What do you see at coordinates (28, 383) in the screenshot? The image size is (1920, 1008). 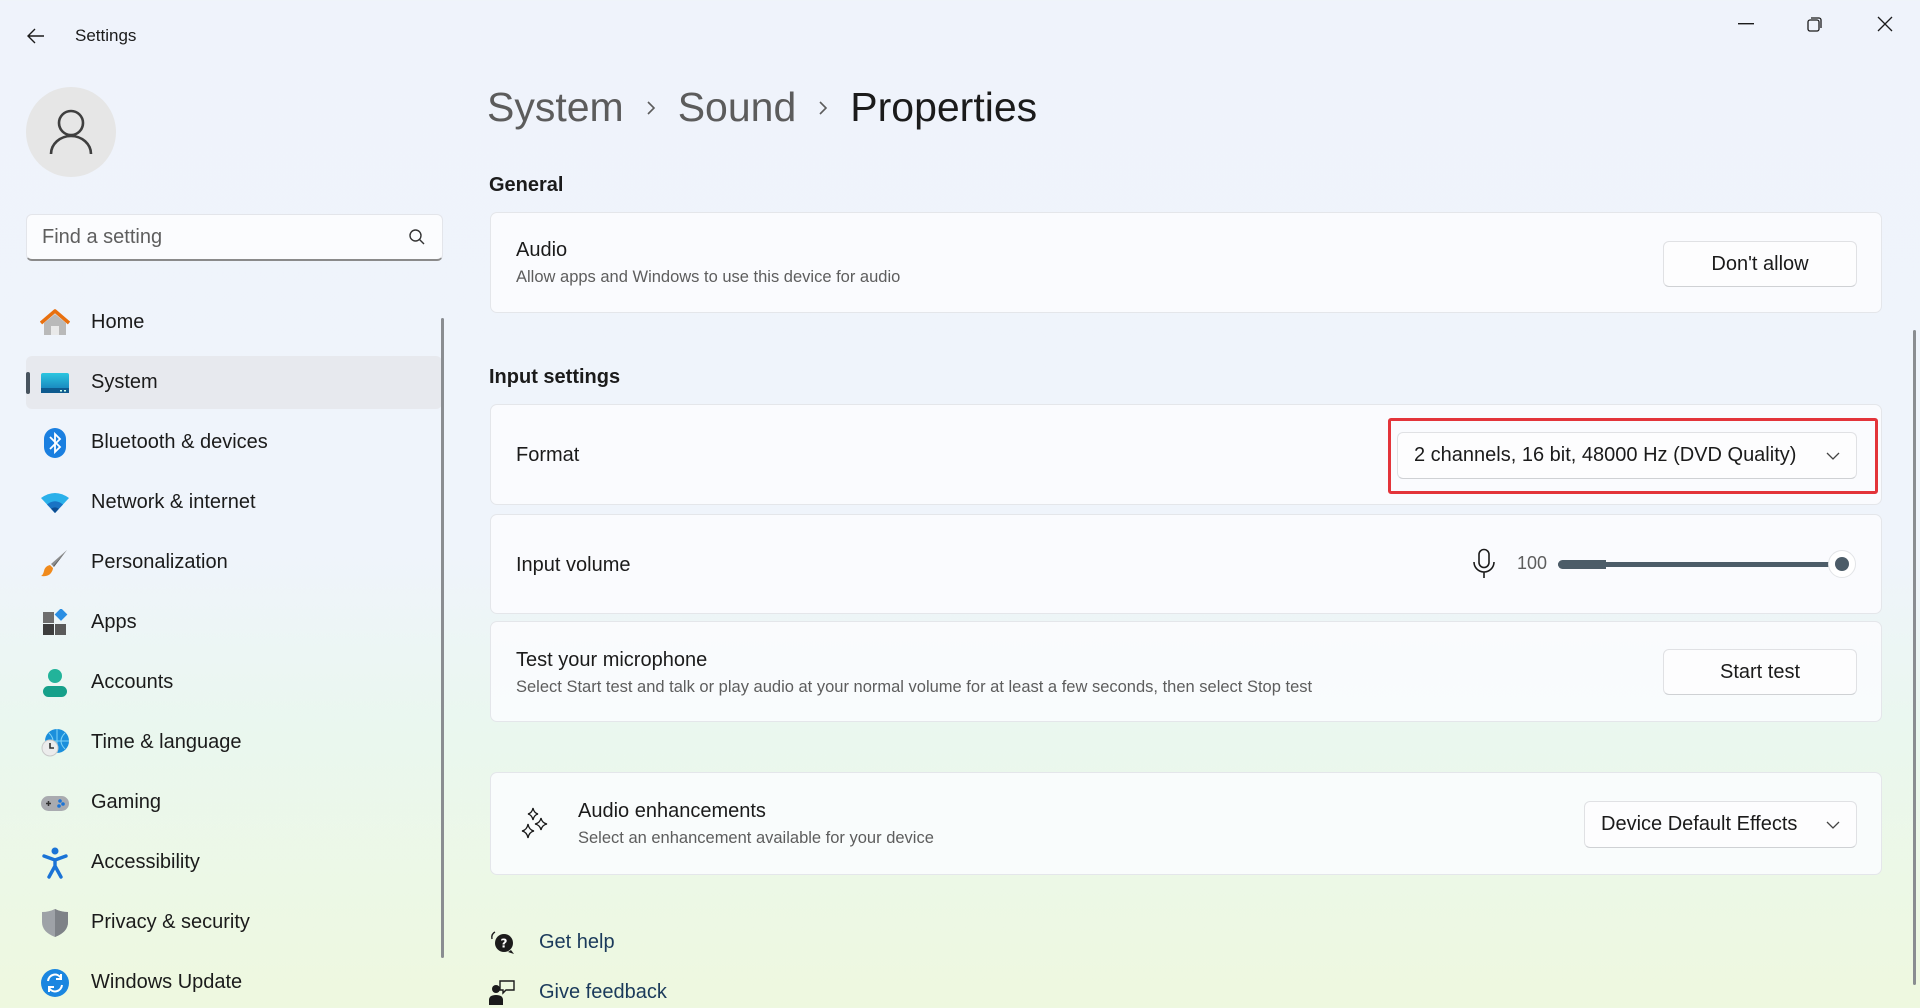 I see `selection-indicator` at bounding box center [28, 383].